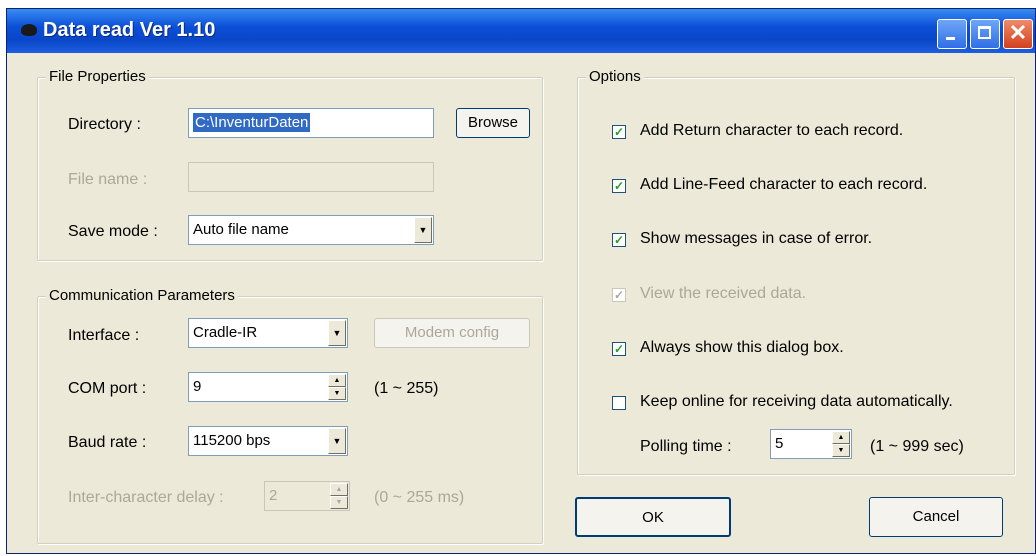  Describe the element at coordinates (784, 184) in the screenshot. I see `option-label: Add Line-Feed character to each record.` at that location.